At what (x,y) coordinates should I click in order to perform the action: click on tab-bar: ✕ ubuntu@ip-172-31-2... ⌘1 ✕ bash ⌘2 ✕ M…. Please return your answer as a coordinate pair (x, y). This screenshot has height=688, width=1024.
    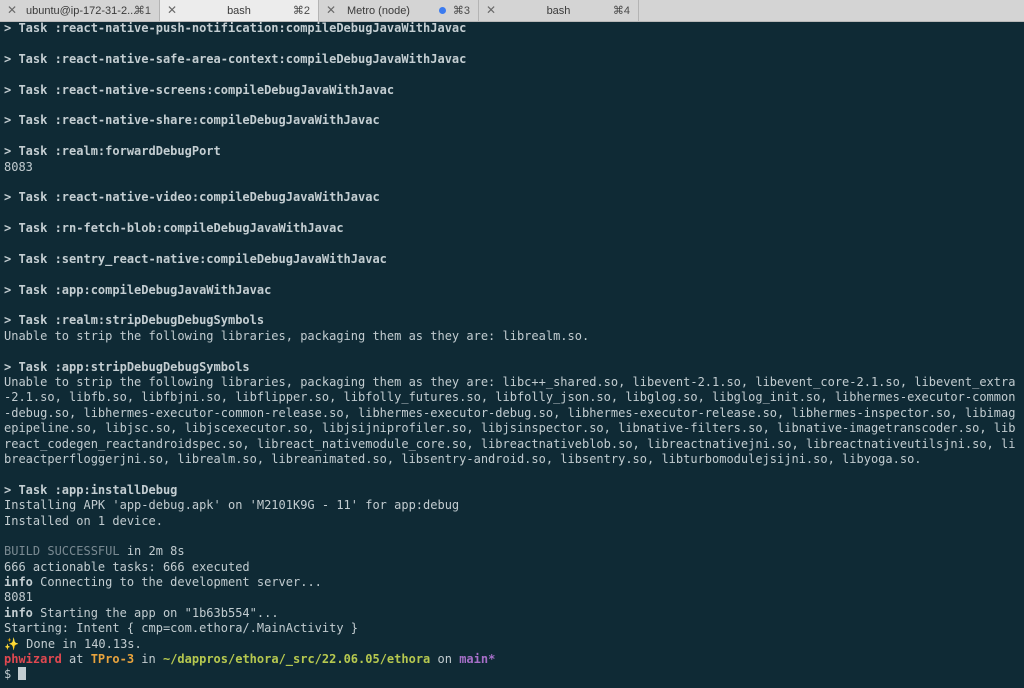
    Looking at the image, I should click on (512, 11).